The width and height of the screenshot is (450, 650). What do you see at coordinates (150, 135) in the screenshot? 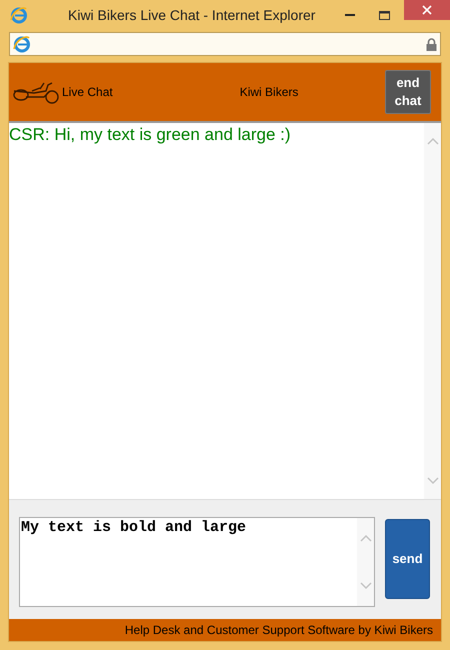
I see `chat-message: CSR: Hi, my text is green and large :)` at bounding box center [150, 135].